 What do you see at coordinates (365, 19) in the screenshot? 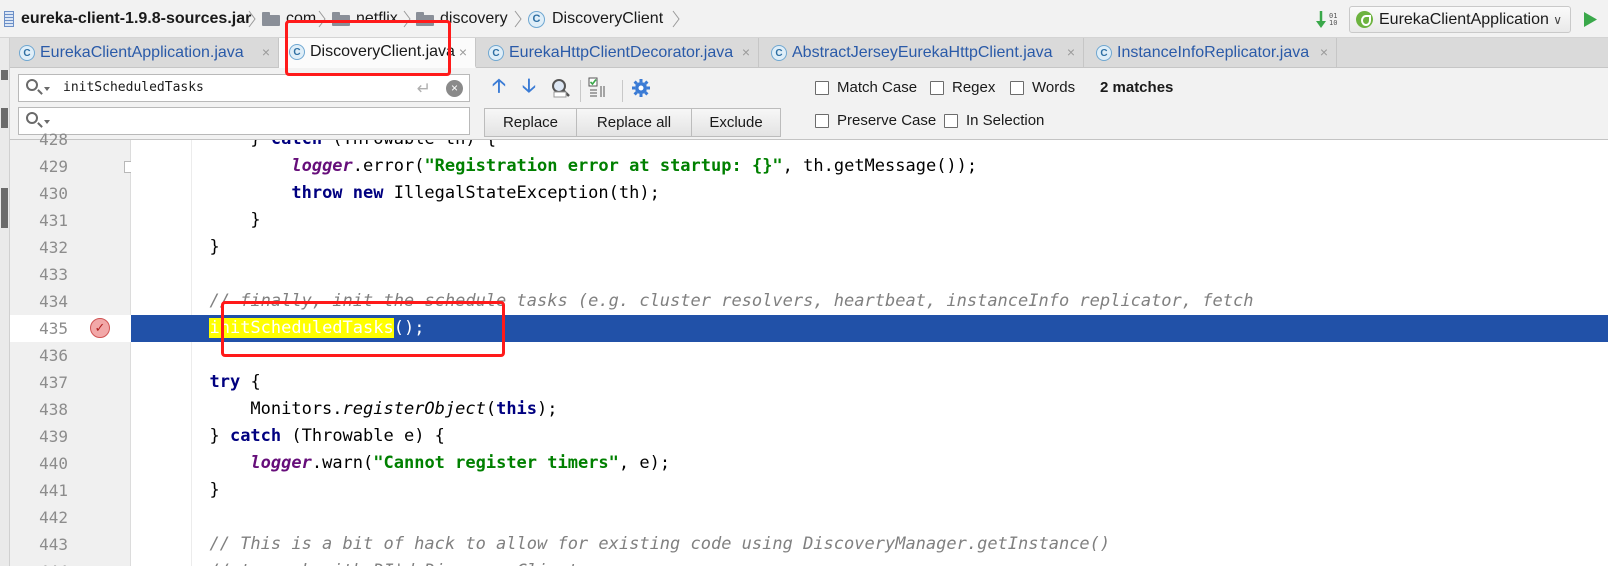
I see `breadcrumb-folder-netflix: netflix` at bounding box center [365, 19].